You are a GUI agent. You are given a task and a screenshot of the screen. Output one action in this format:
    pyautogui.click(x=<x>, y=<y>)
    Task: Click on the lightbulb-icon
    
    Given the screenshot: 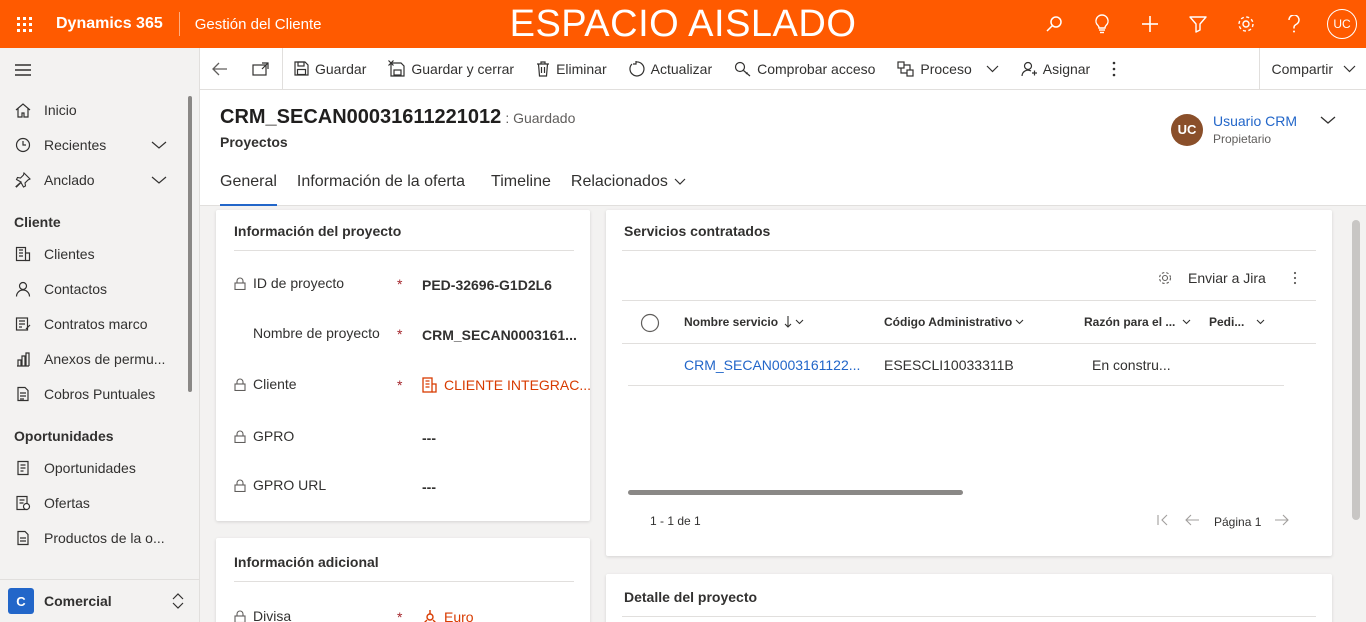 What is the action you would take?
    pyautogui.click(x=1102, y=24)
    